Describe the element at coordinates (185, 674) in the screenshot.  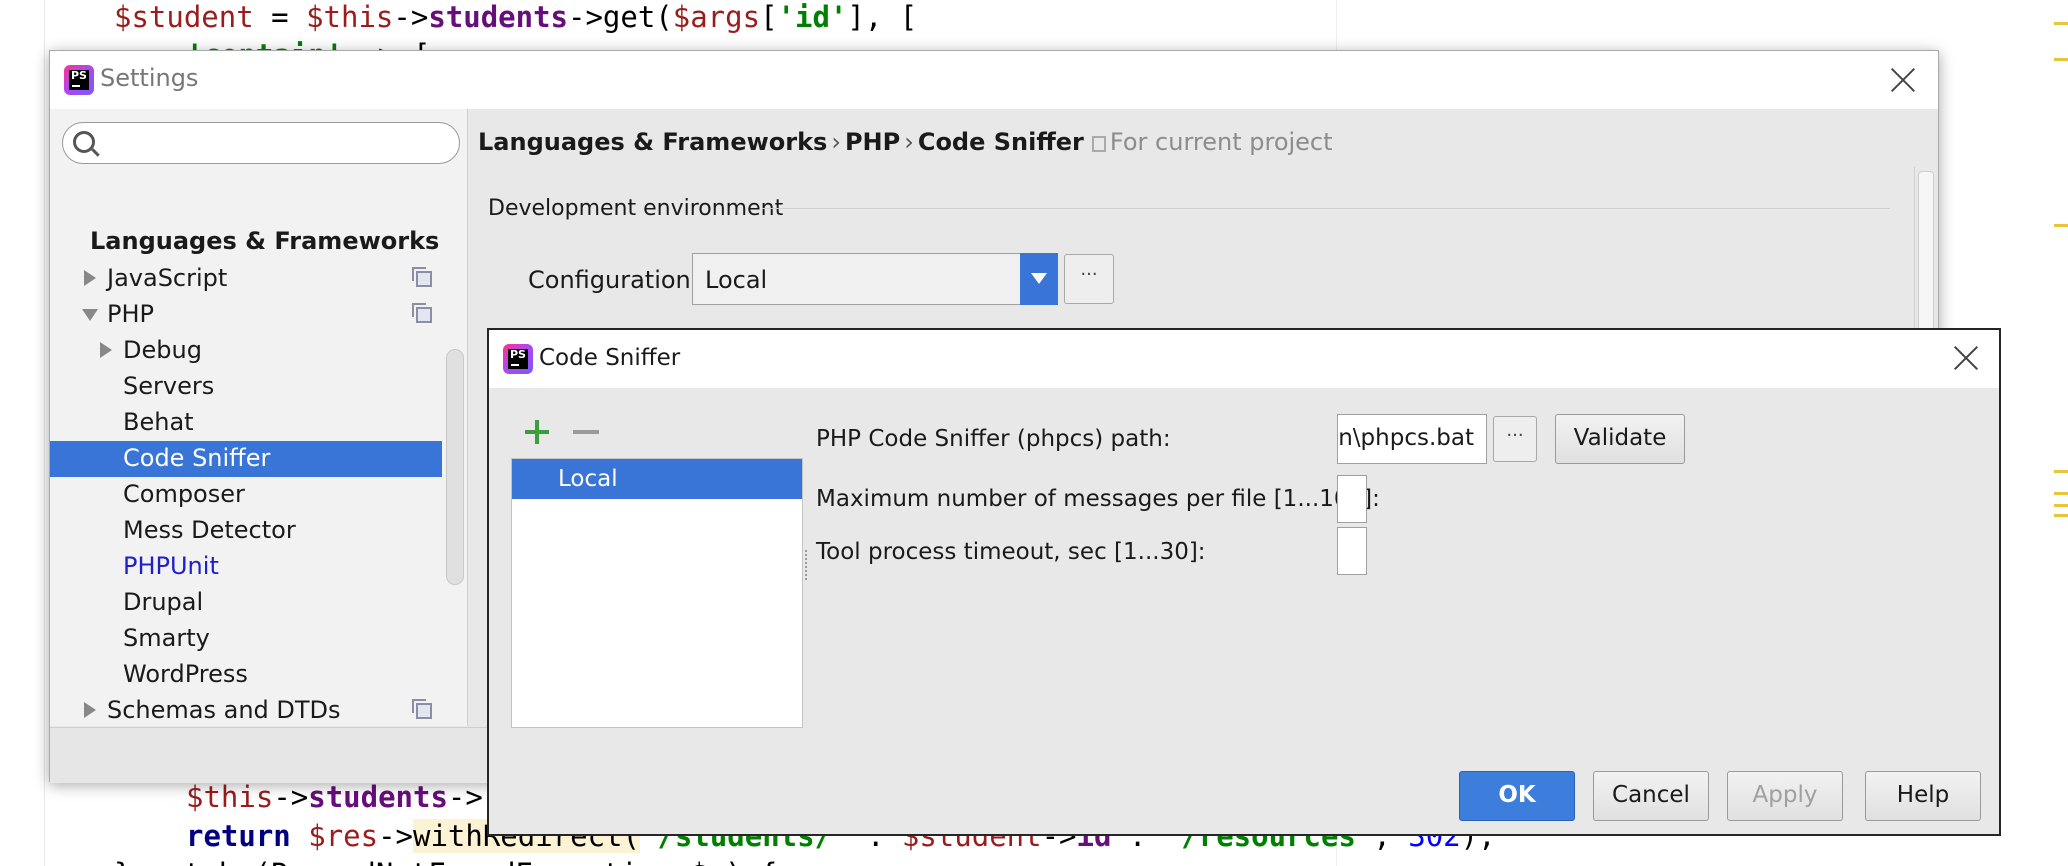
I see `sidebar-item-label: WordPress` at that location.